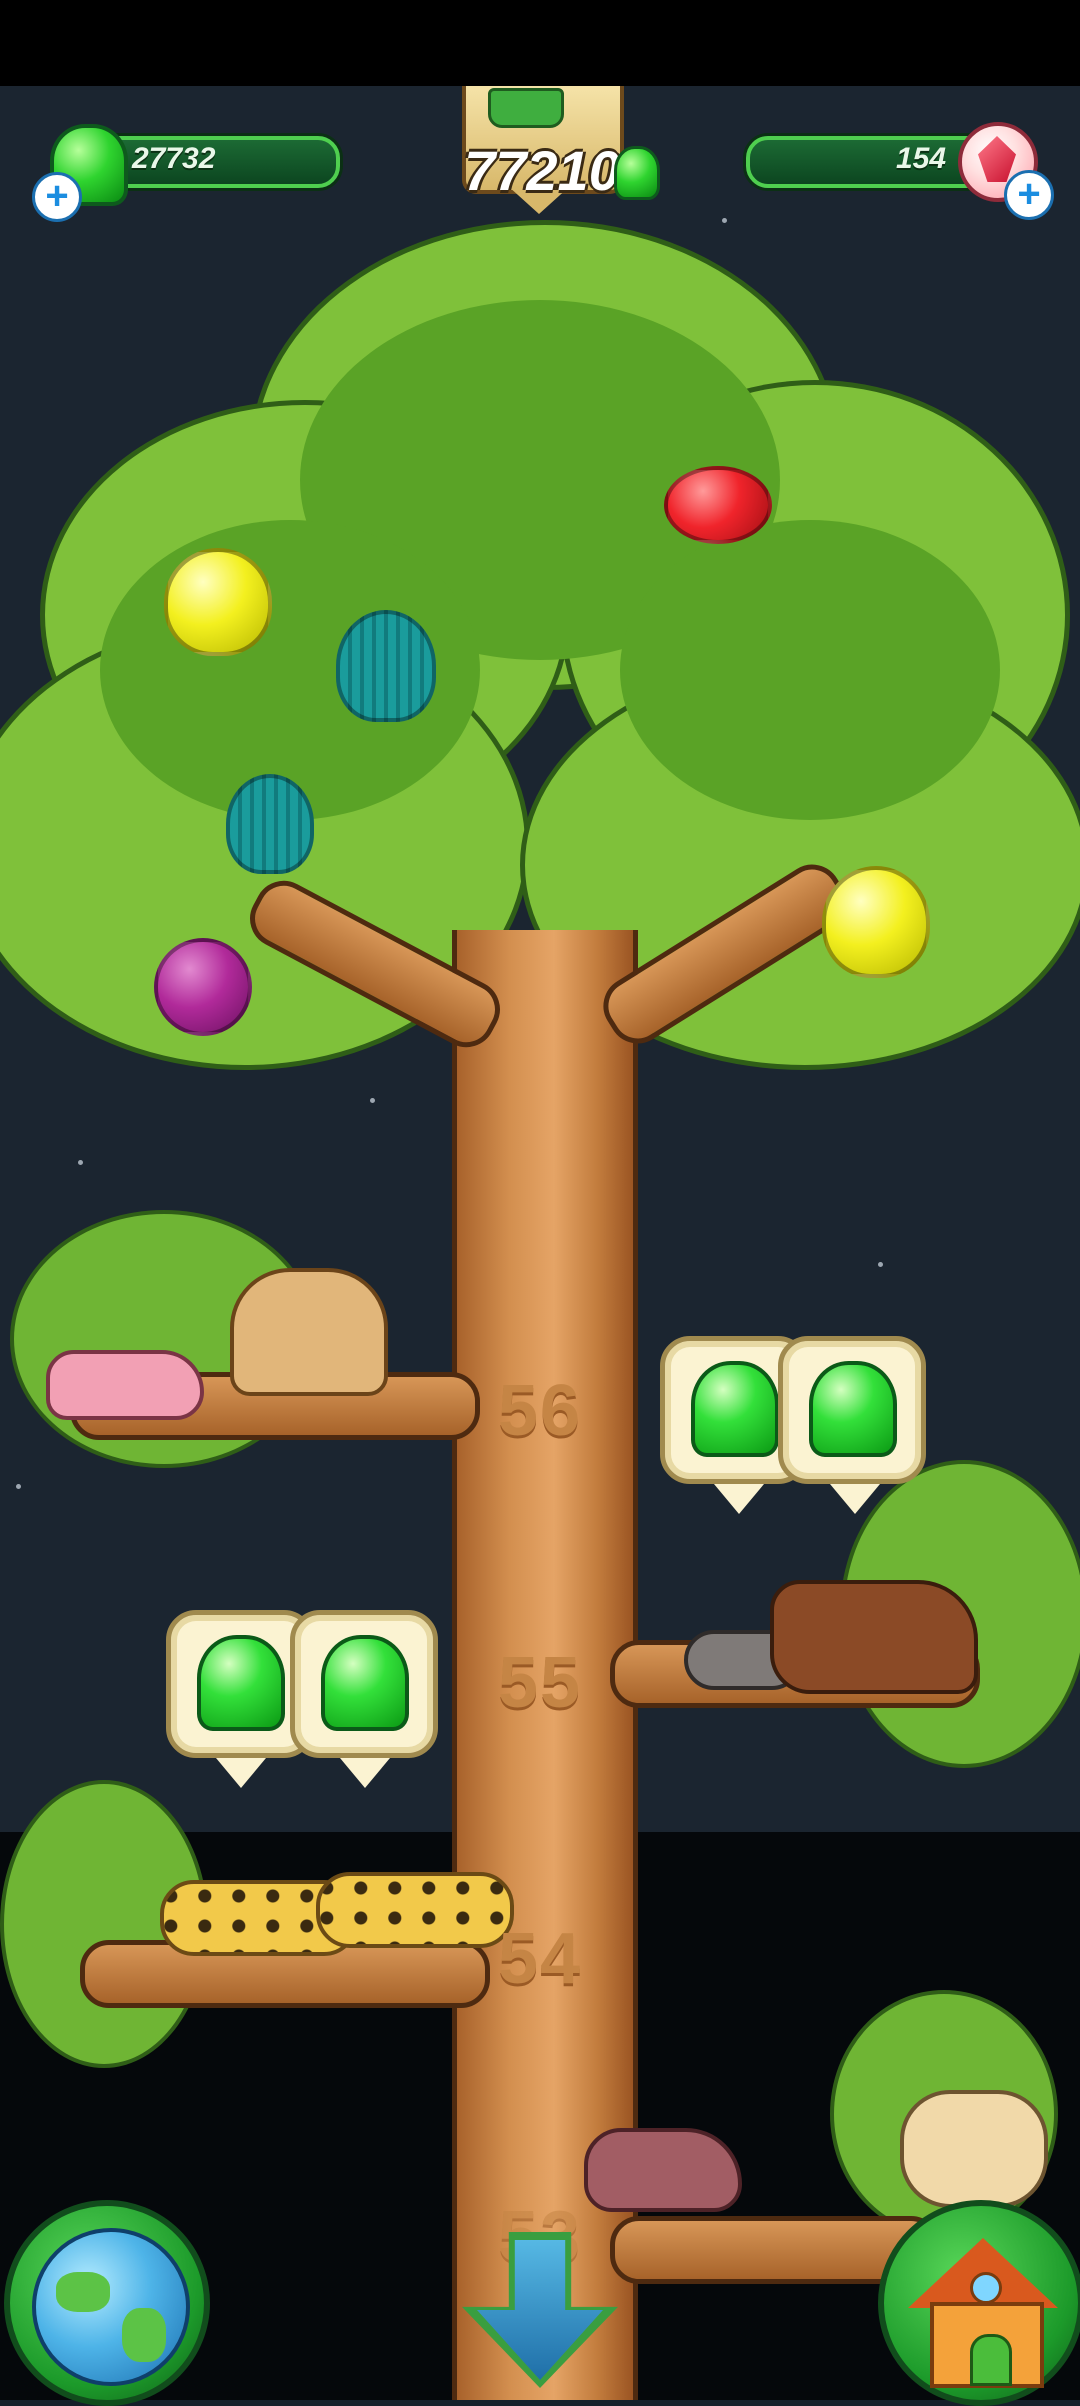 This screenshot has width=1080, height=2406. I want to click on ruby-counter-bar, so click(868, 162).